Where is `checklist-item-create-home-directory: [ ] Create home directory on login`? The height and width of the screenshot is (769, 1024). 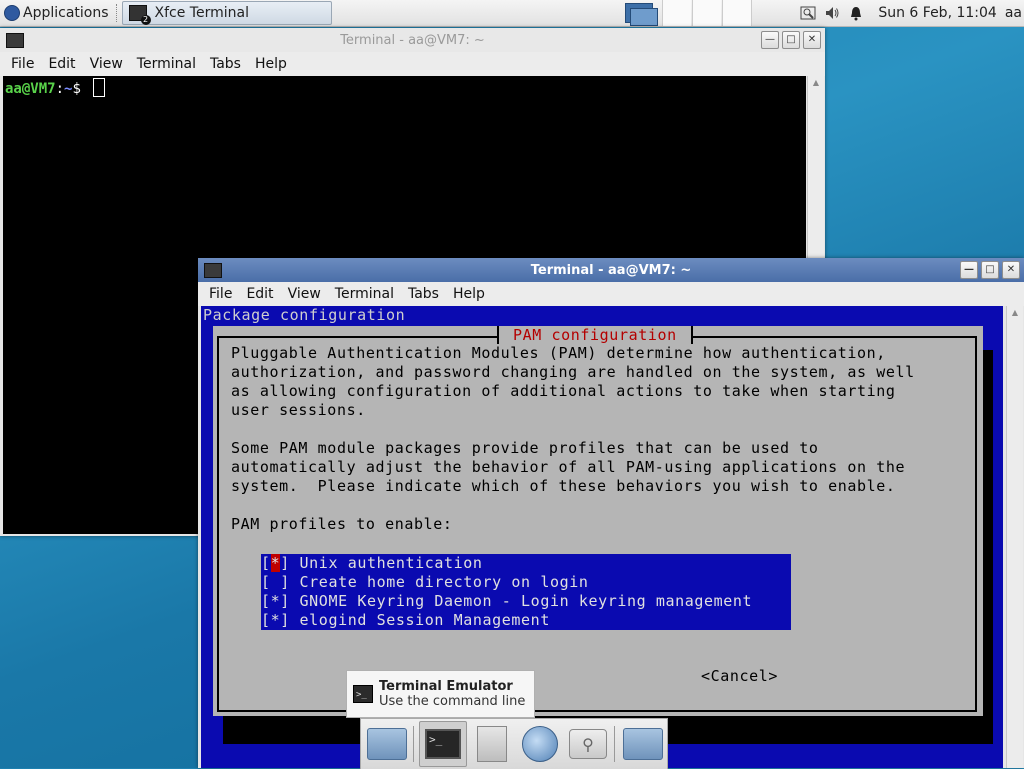 checklist-item-create-home-directory: [ ] Create home directory on login is located at coordinates (526, 582).